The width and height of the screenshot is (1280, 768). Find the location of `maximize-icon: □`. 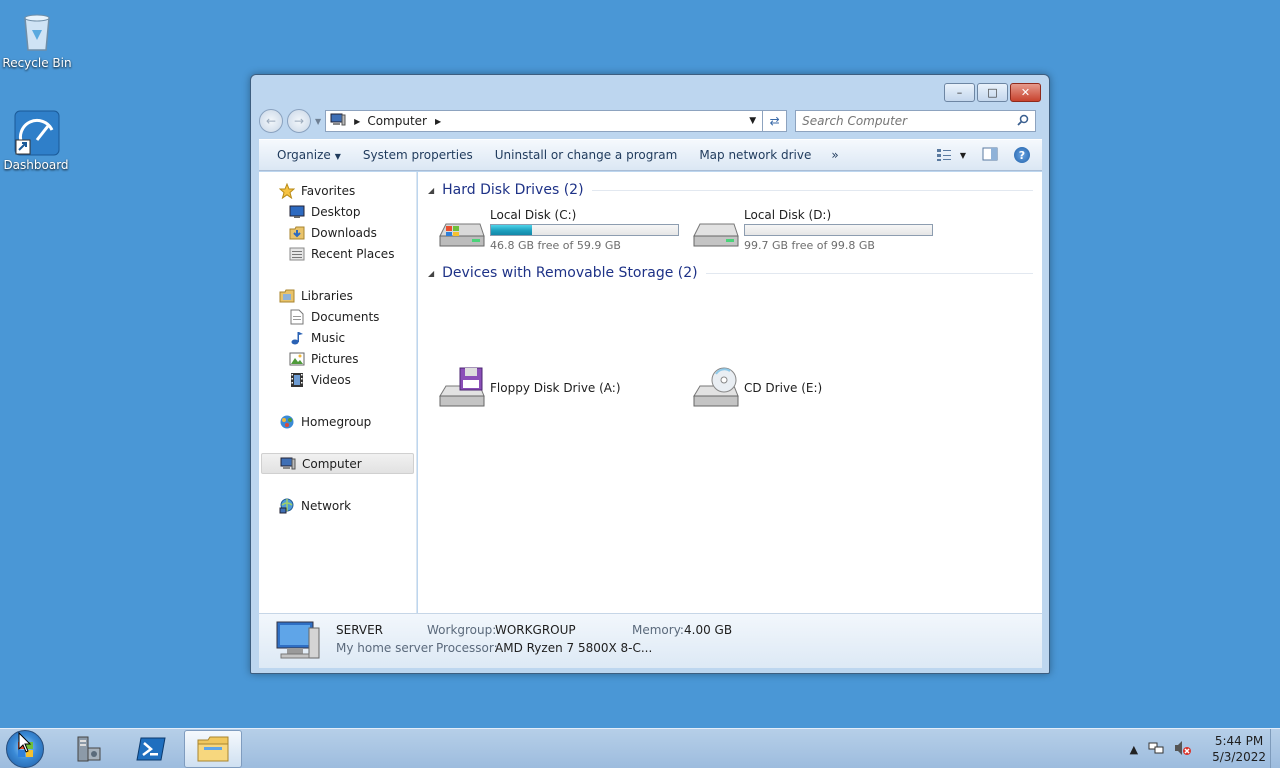

maximize-icon: □ is located at coordinates (992, 92).